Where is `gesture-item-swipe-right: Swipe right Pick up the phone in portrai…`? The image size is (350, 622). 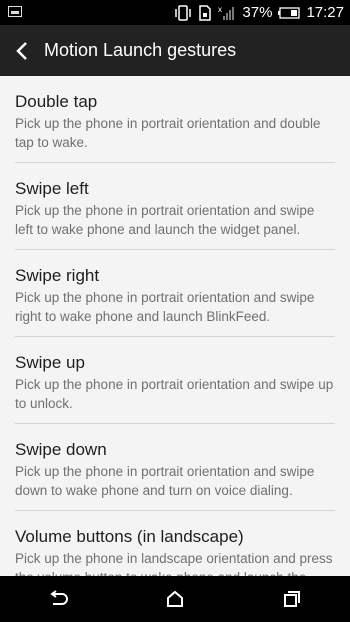 gesture-item-swipe-right: Swipe right Pick up the phone in portrai… is located at coordinates (175, 293).